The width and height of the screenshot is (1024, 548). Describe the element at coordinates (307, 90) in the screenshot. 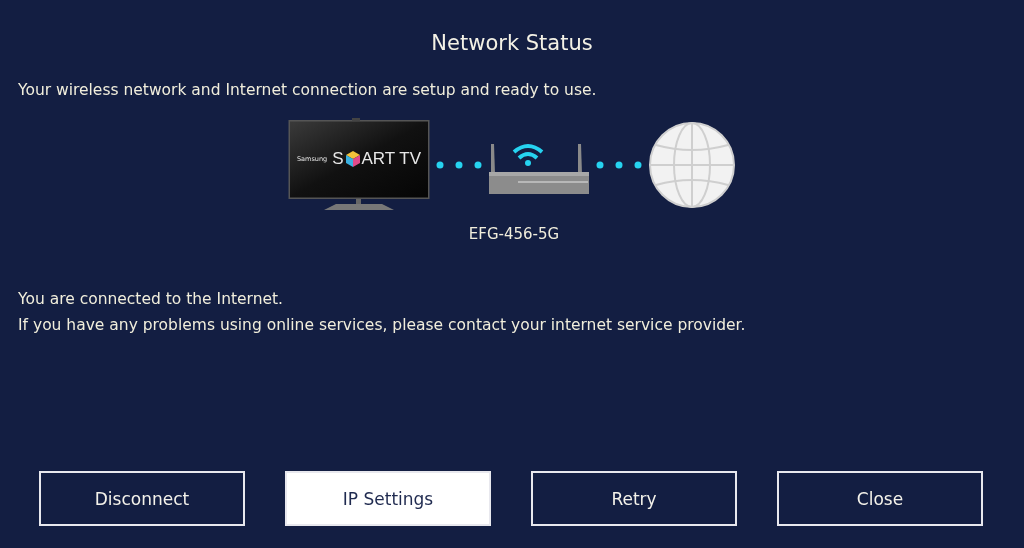

I see `status-text: Your wireless network and Internet connection are setup and ready to use.` at that location.